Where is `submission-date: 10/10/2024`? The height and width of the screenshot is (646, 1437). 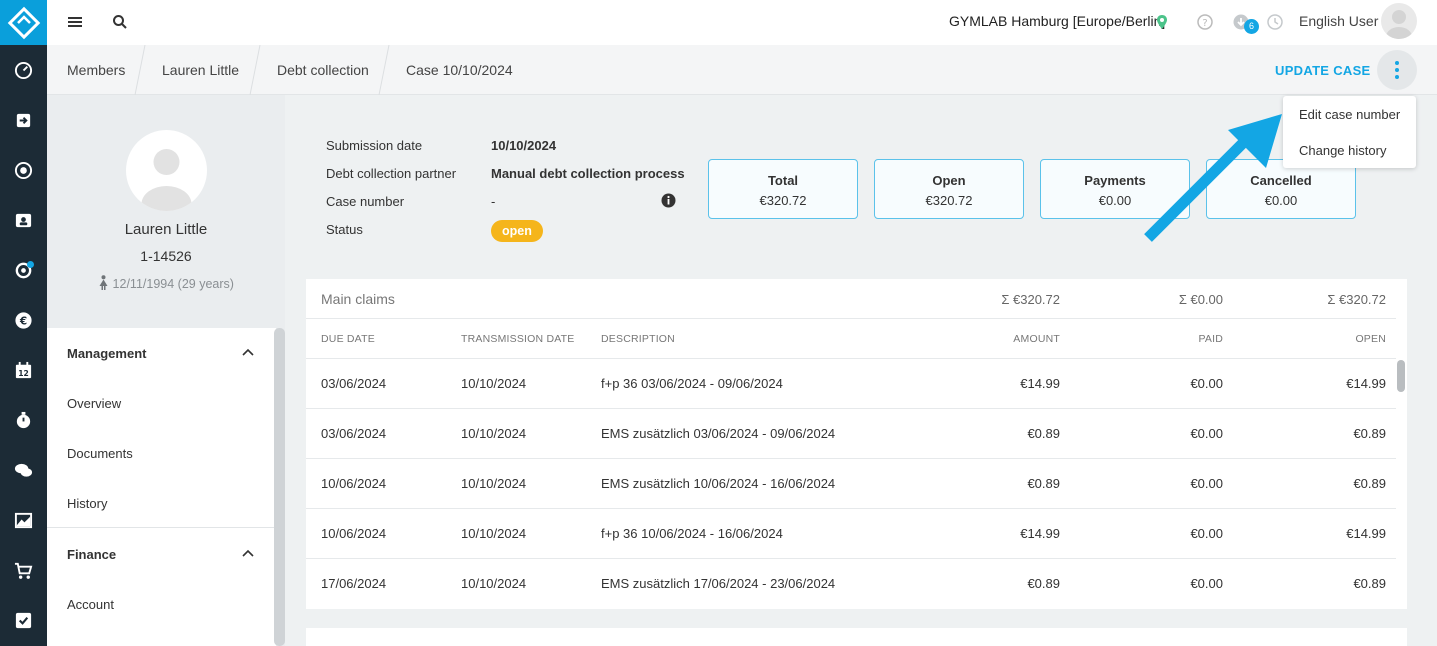 submission-date: 10/10/2024 is located at coordinates (524, 145).